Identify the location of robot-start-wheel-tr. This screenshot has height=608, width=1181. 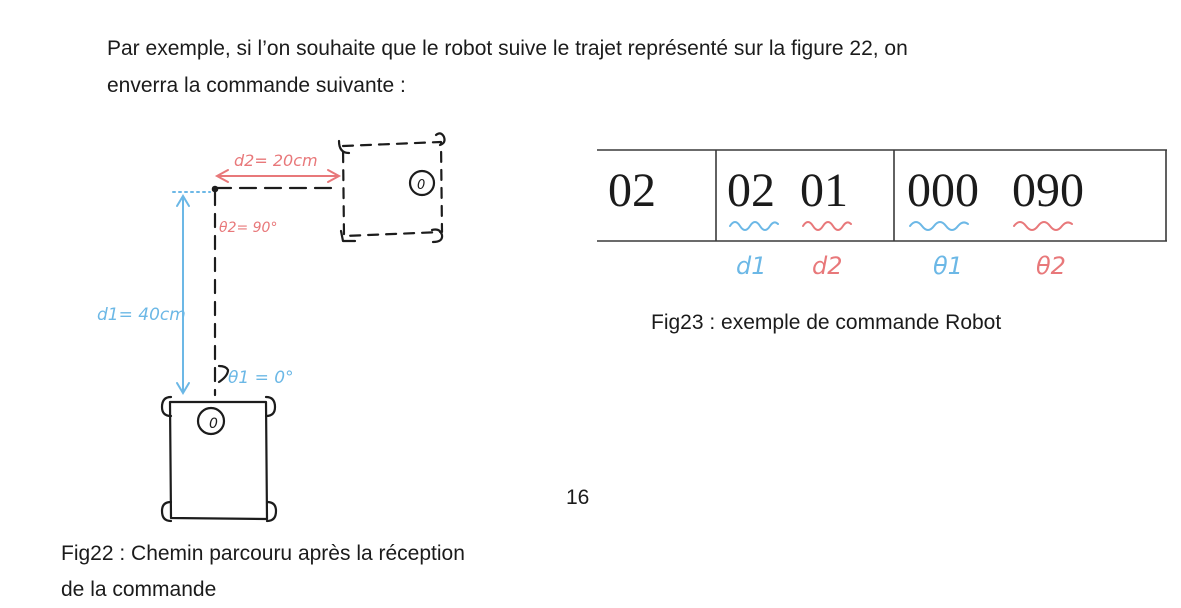
(270, 406).